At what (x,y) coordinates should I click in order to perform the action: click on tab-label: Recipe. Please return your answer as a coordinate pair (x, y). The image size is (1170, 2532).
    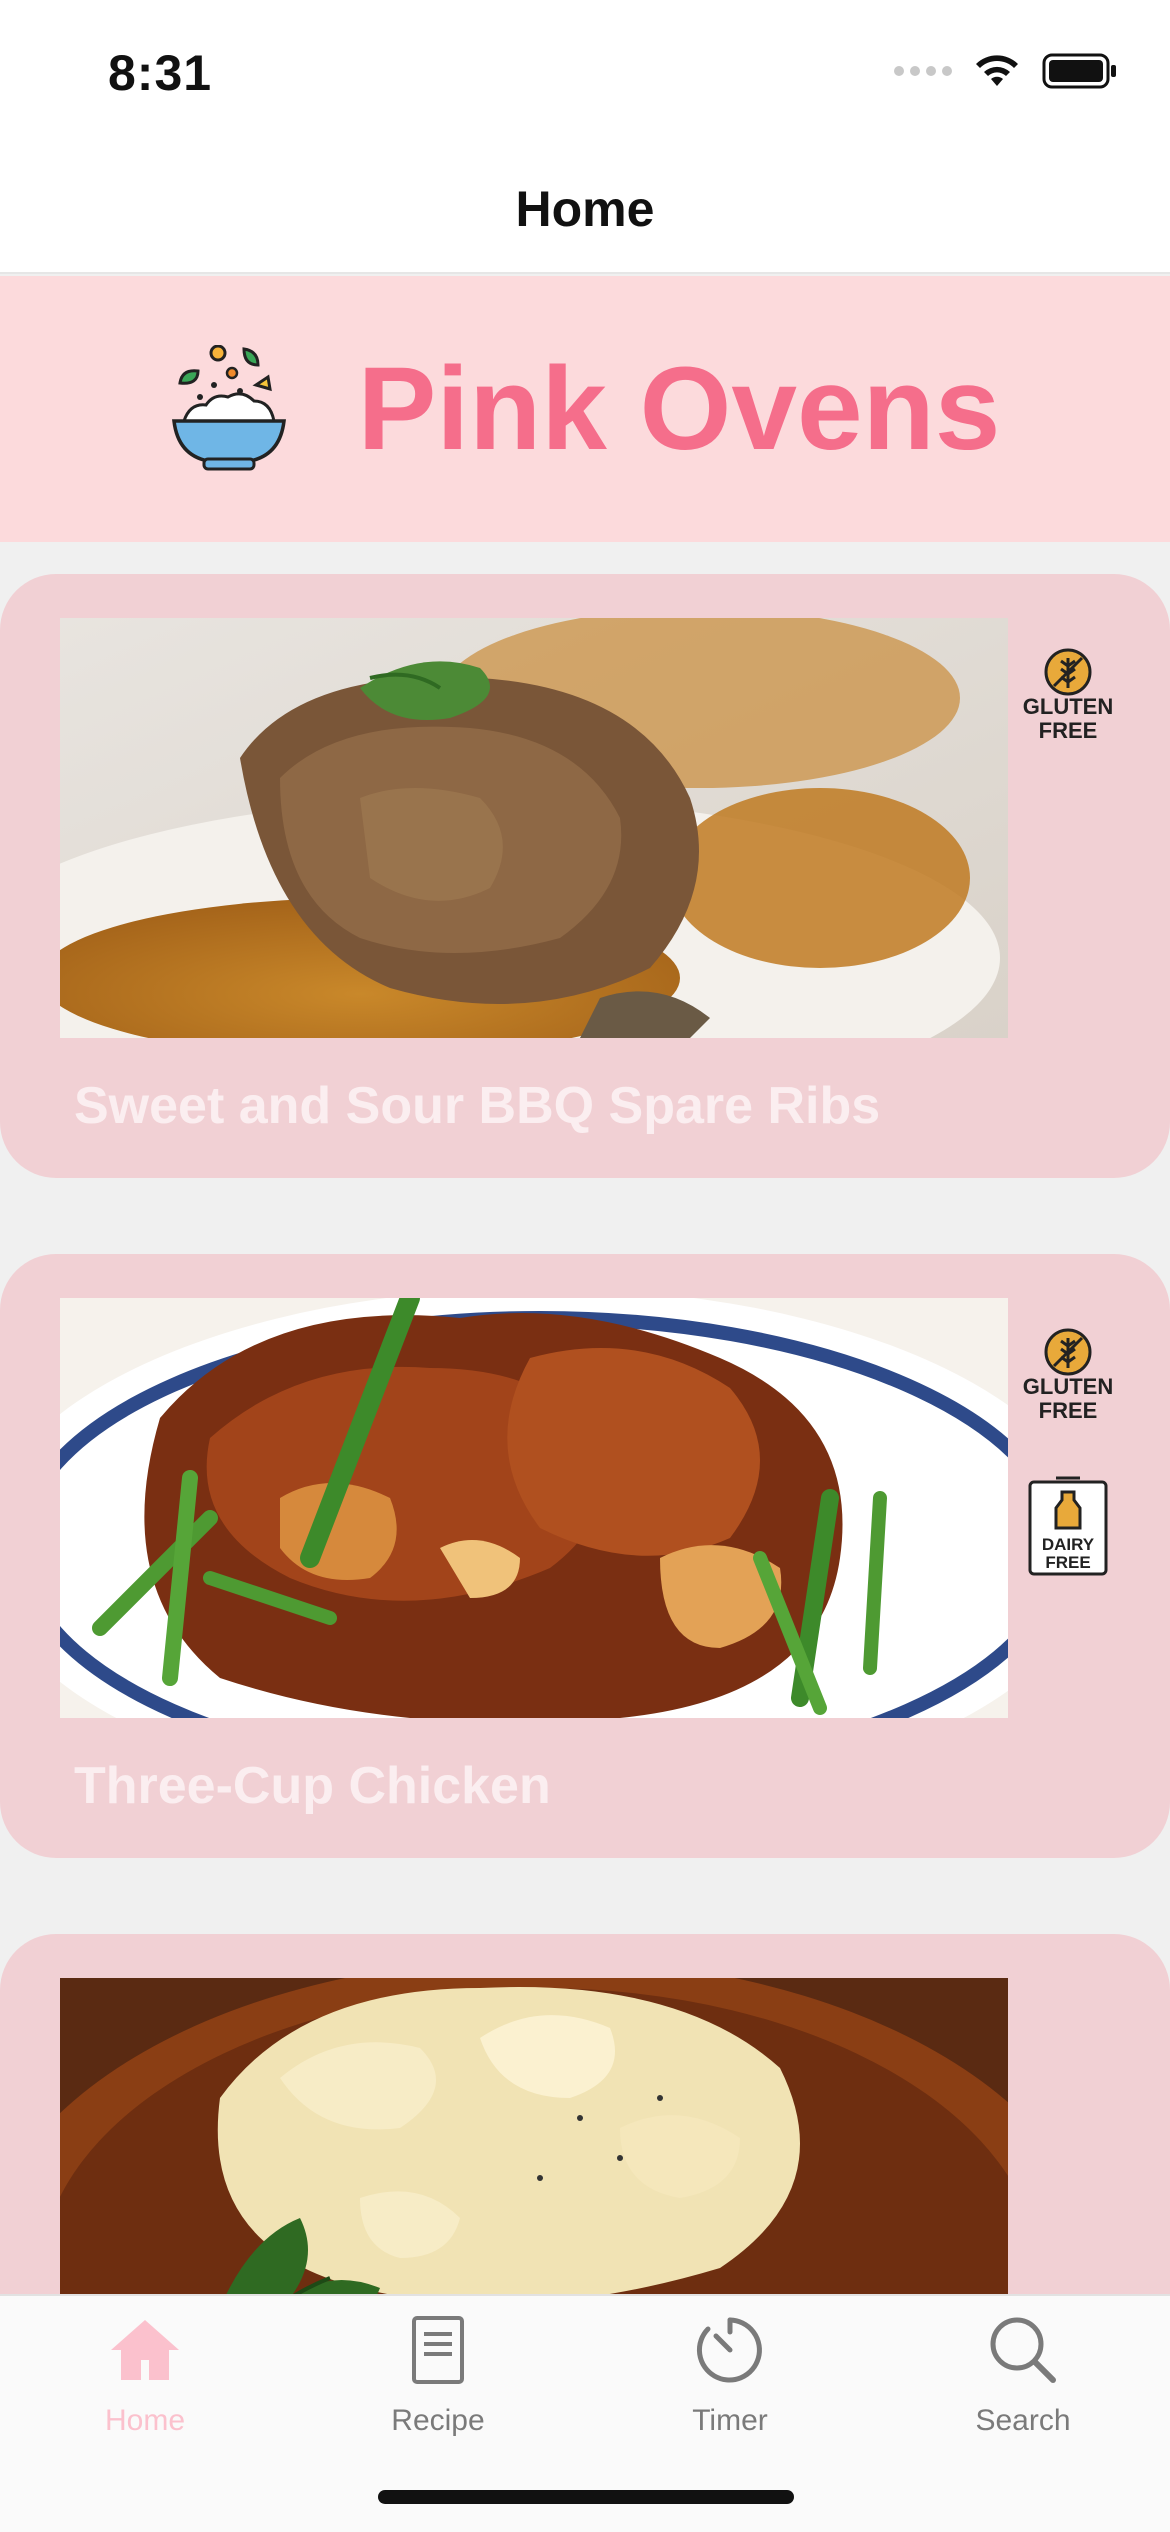
    Looking at the image, I should click on (438, 2420).